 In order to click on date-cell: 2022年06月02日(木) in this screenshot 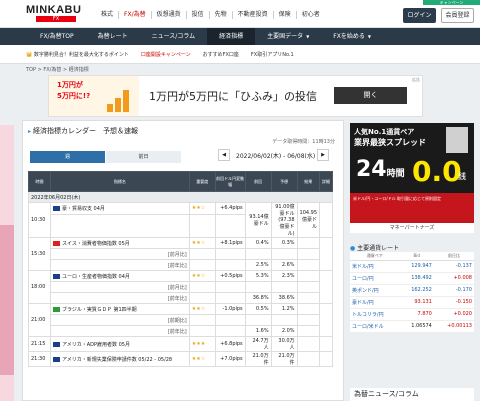, I will do `click(180, 197)`.